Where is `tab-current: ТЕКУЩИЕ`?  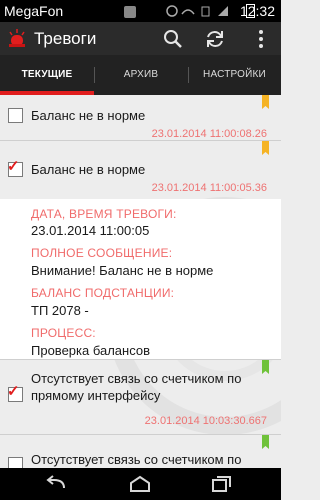
tab-current: ТЕКУЩИЕ is located at coordinates (47, 75).